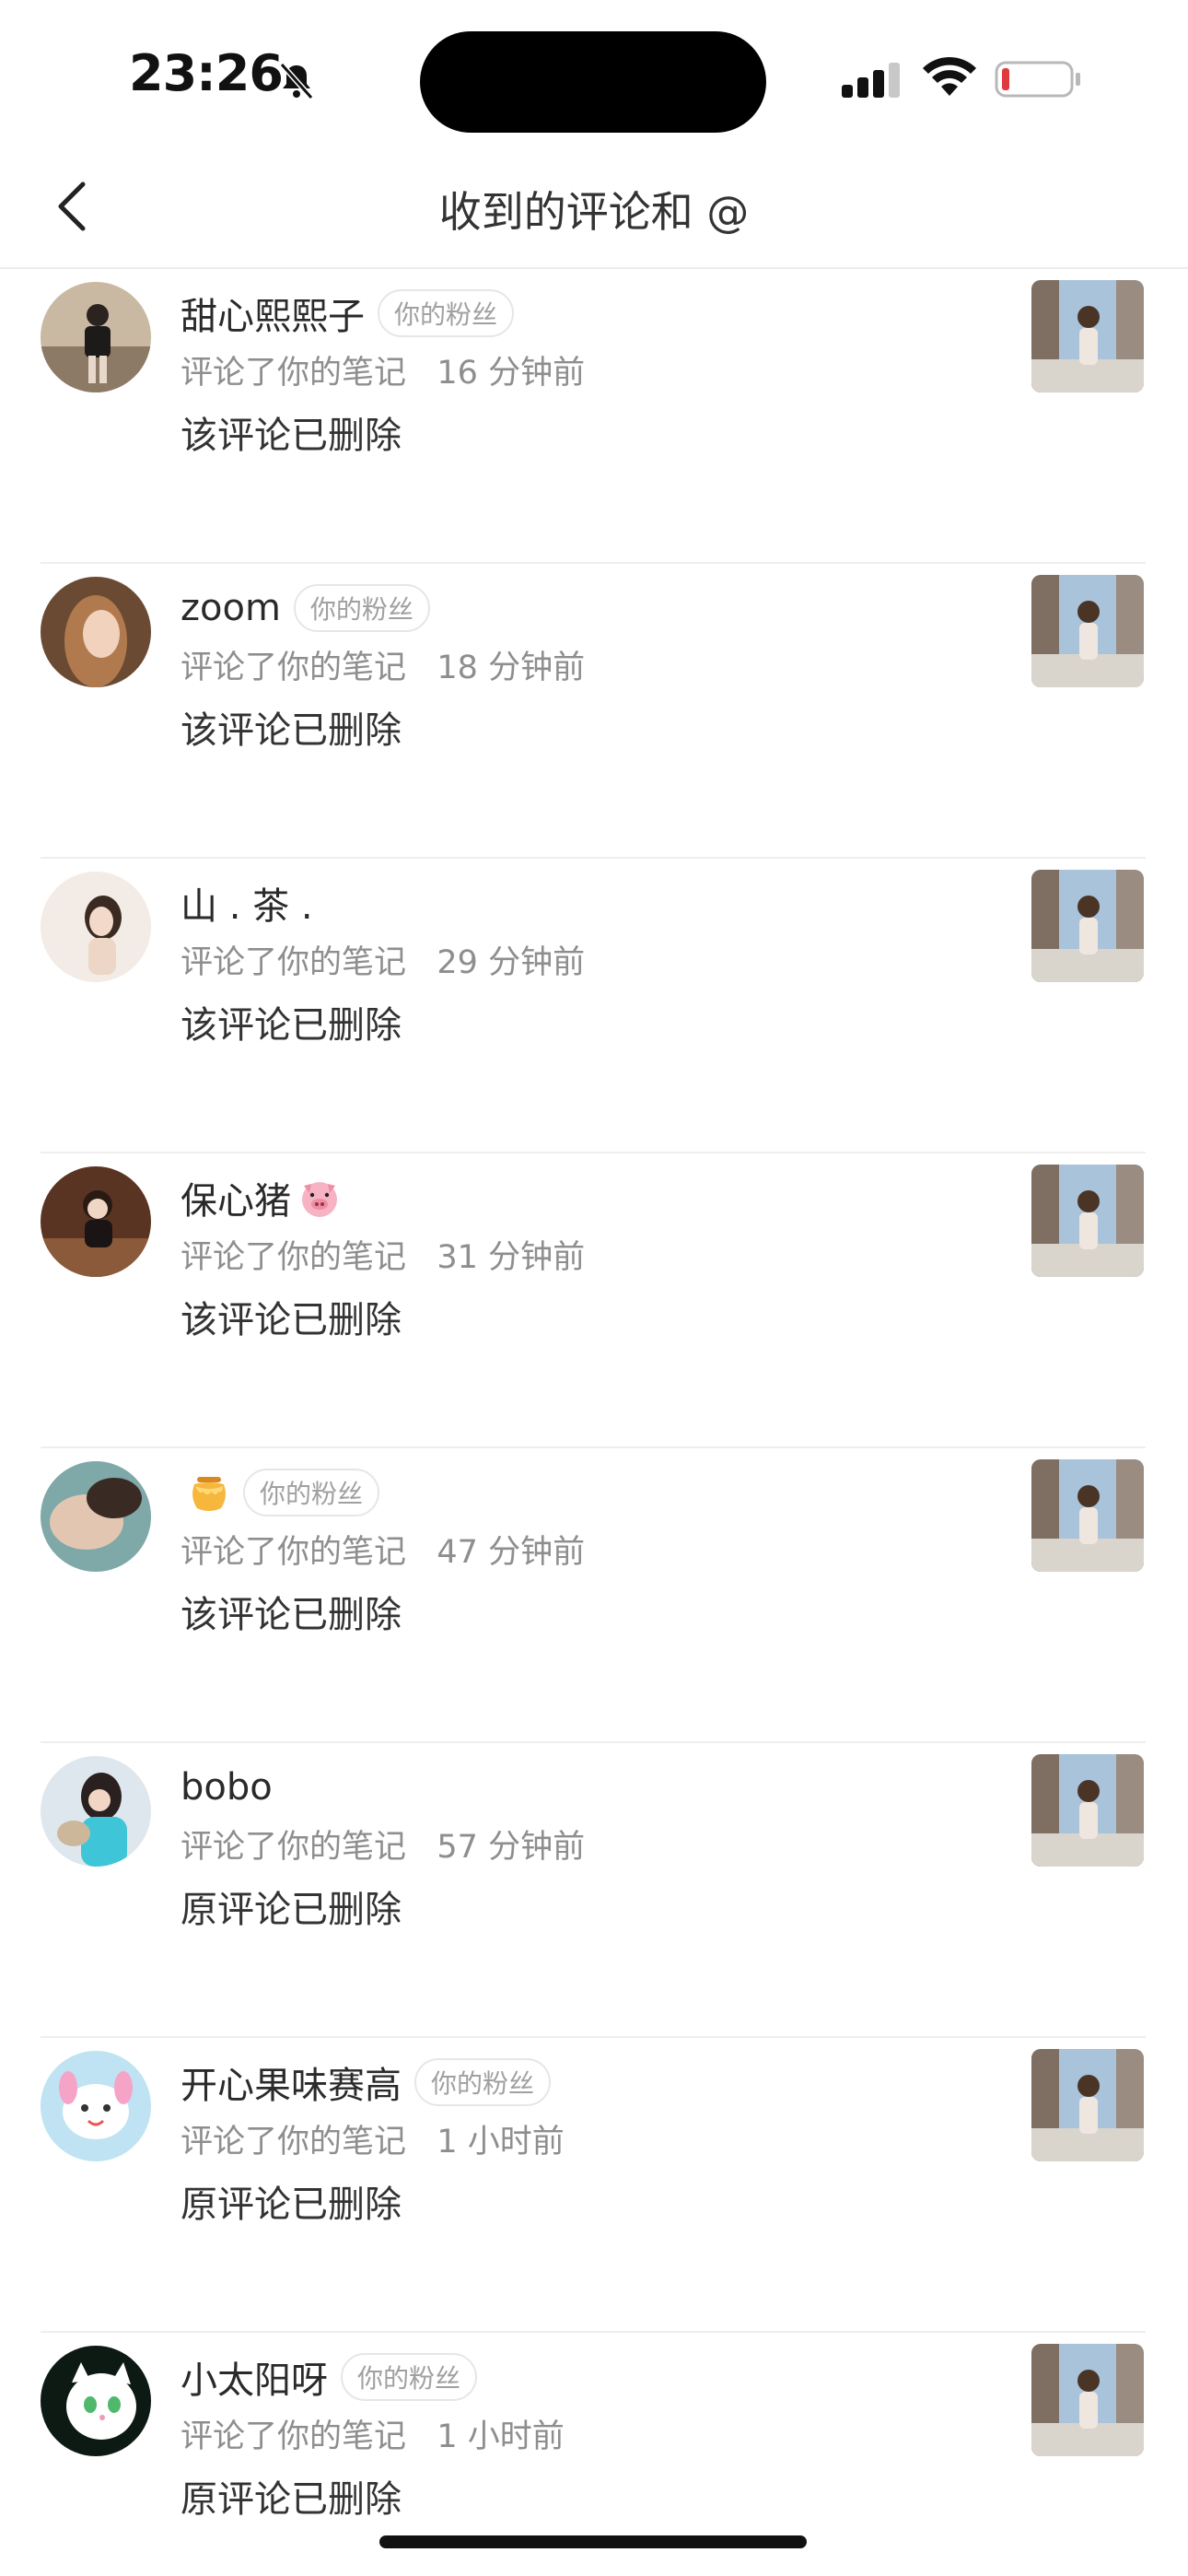  Describe the element at coordinates (511, 1847) in the screenshot. I see `timestamp: 57 分钟前` at that location.